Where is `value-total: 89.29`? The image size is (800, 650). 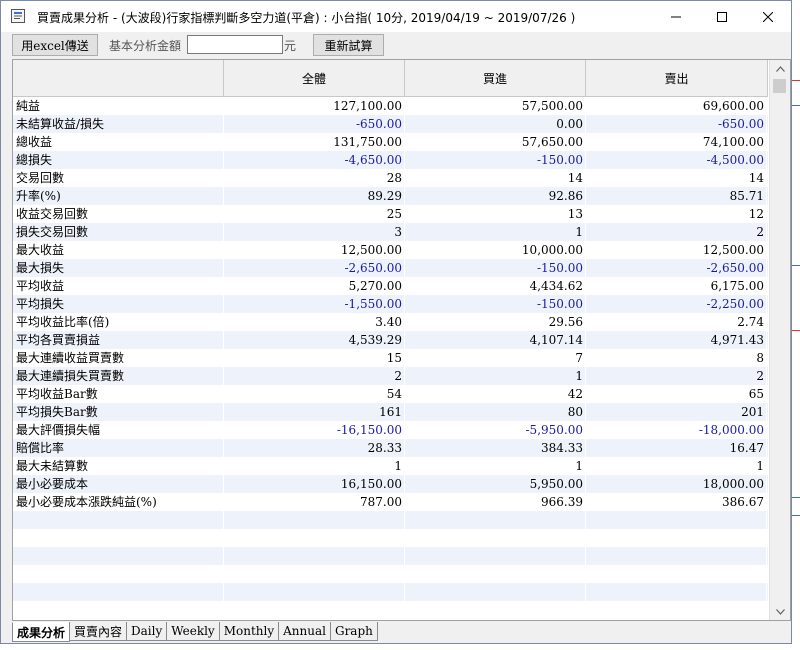 value-total: 89.29 is located at coordinates (314, 196).